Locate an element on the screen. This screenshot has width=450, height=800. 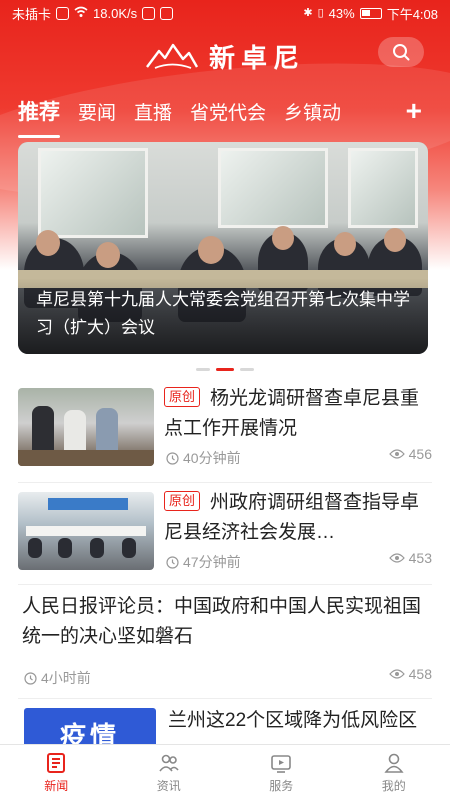
nav-services: 服务 is located at coordinates (281, 772).